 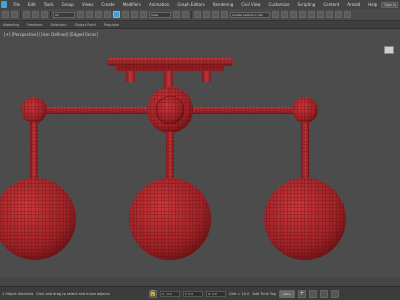 What do you see at coordinates (301, 293) in the screenshot?
I see `plus-icon: +` at bounding box center [301, 293].